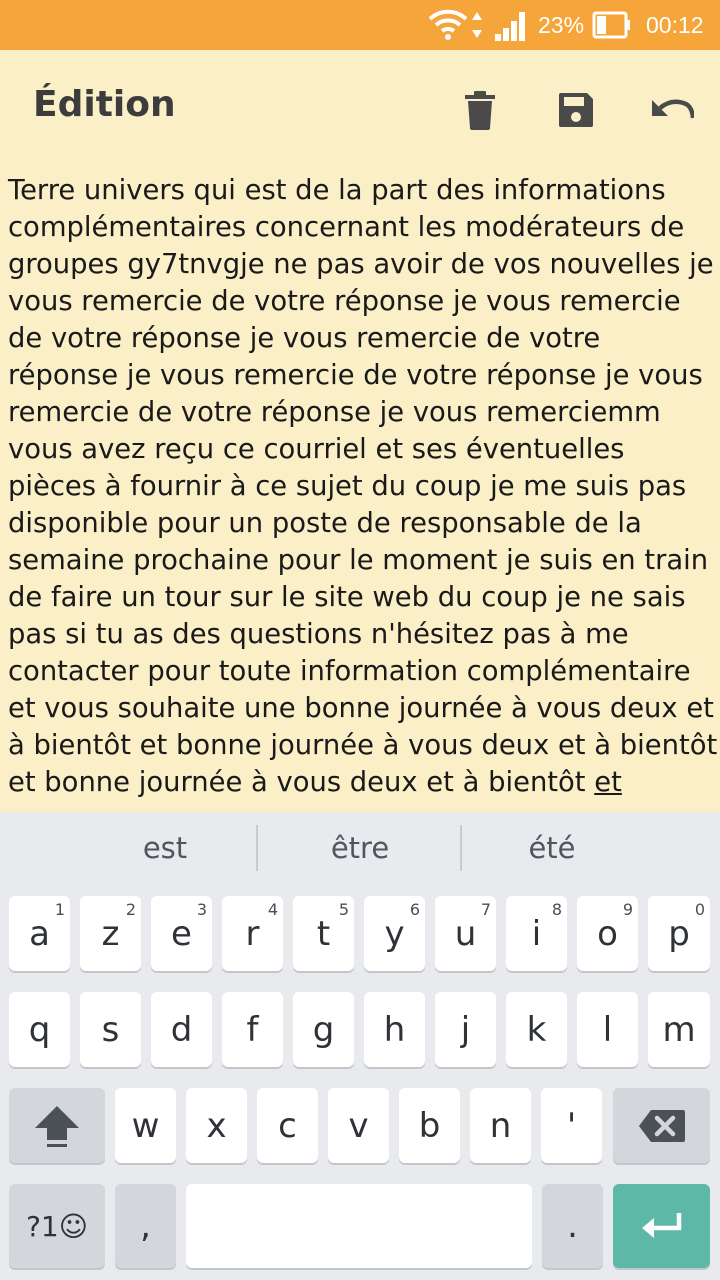 The height and width of the screenshot is (1280, 720). Describe the element at coordinates (39, 1029) in the screenshot. I see `key-q: q` at that location.